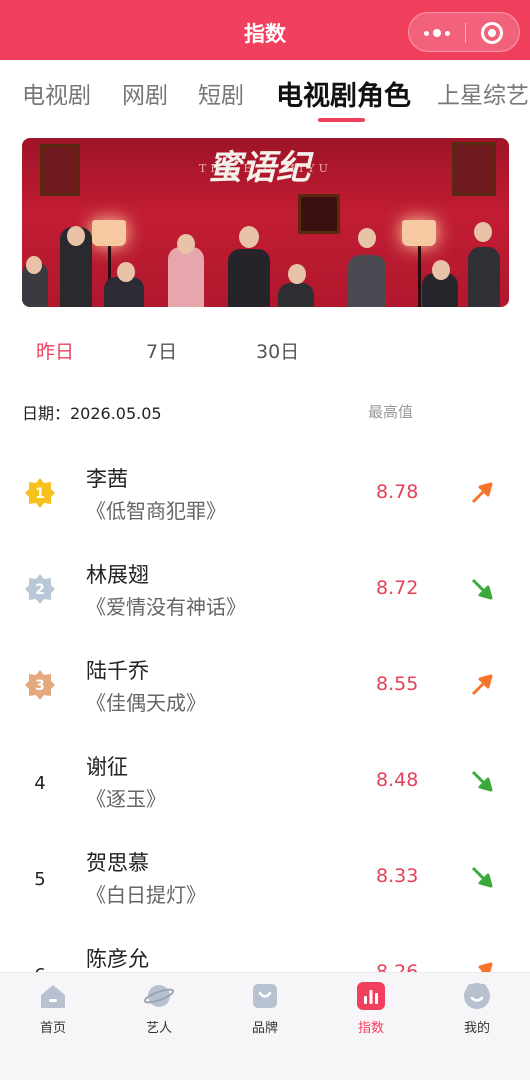 This screenshot has height=1080, width=530. Describe the element at coordinates (265, 511) in the screenshot. I see `ranking-row: 1 李茜 《低智商犯罪》 8.78` at that location.